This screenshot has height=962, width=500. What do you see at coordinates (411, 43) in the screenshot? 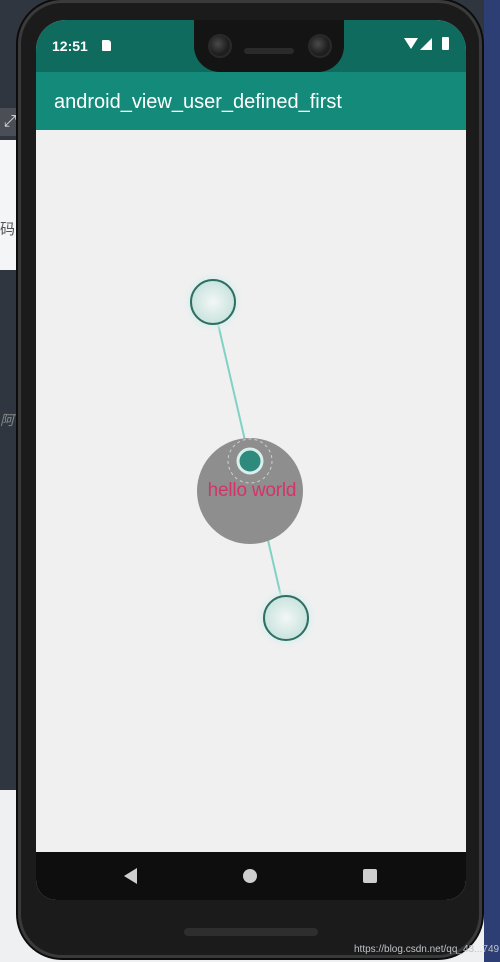
I see `wifi-icon` at bounding box center [411, 43].